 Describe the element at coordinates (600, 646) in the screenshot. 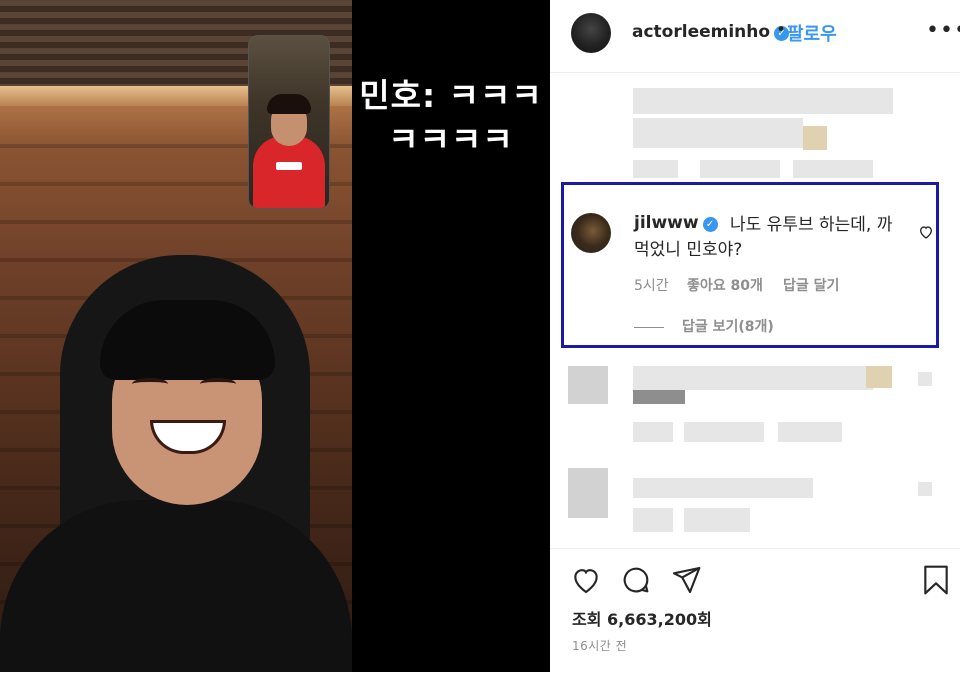

I see `post-timestamp: 16시간 전` at that location.